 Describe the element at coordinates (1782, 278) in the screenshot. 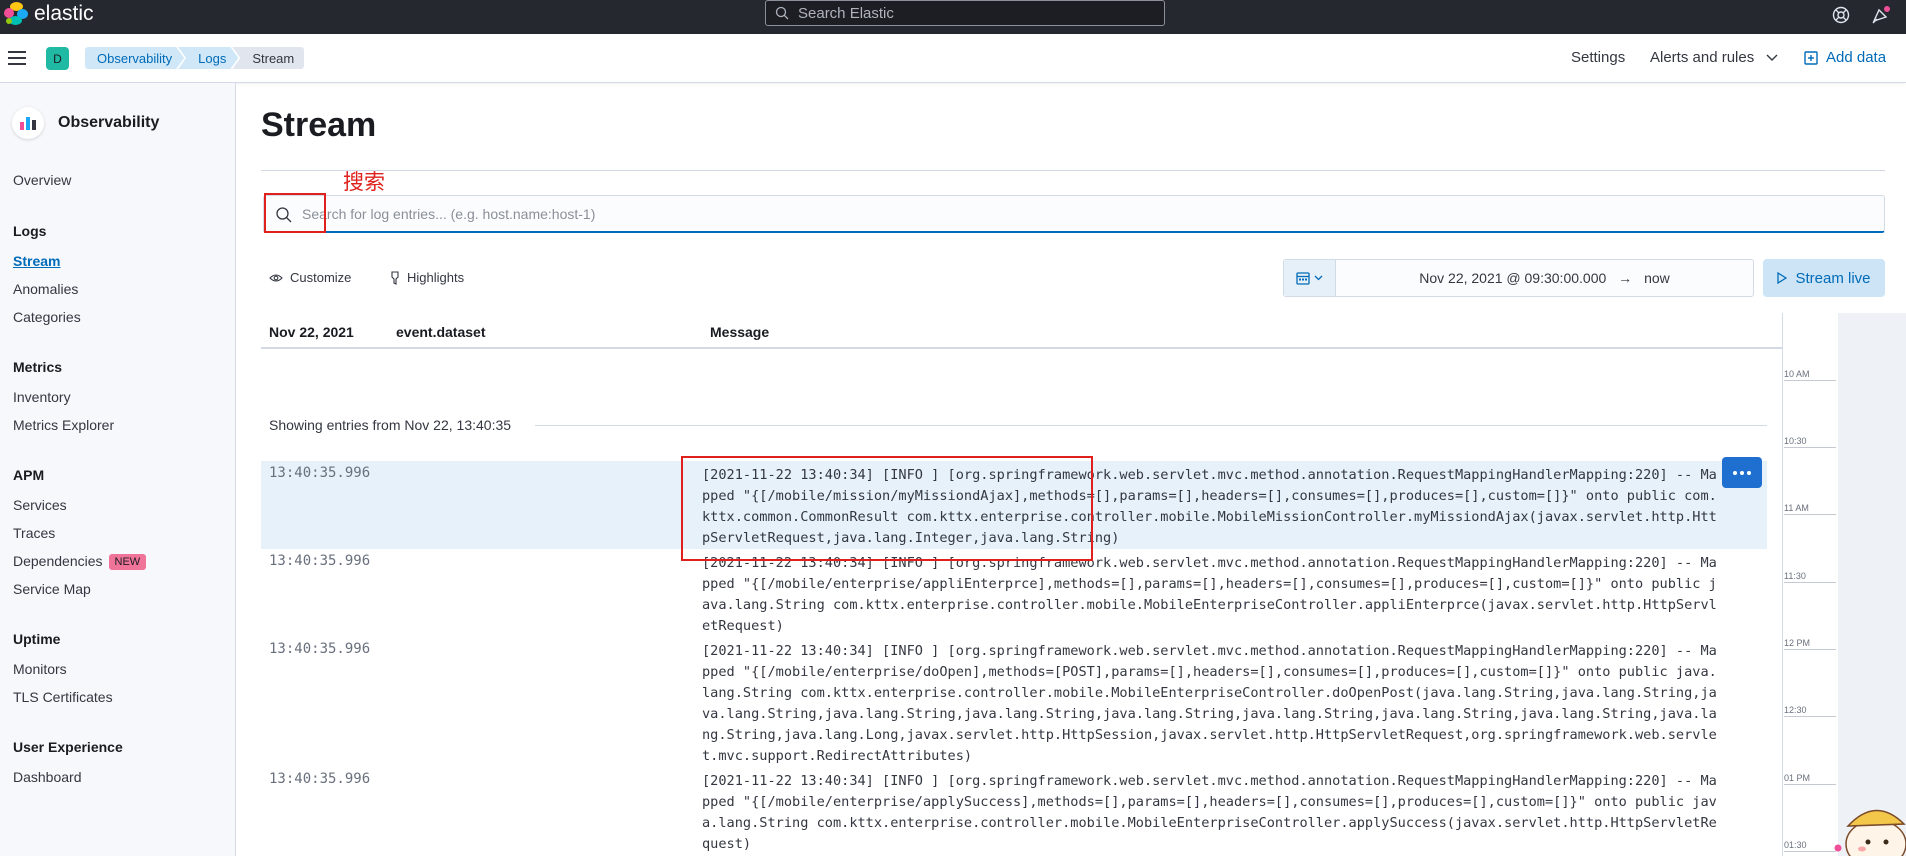

I see `play-icon` at that location.